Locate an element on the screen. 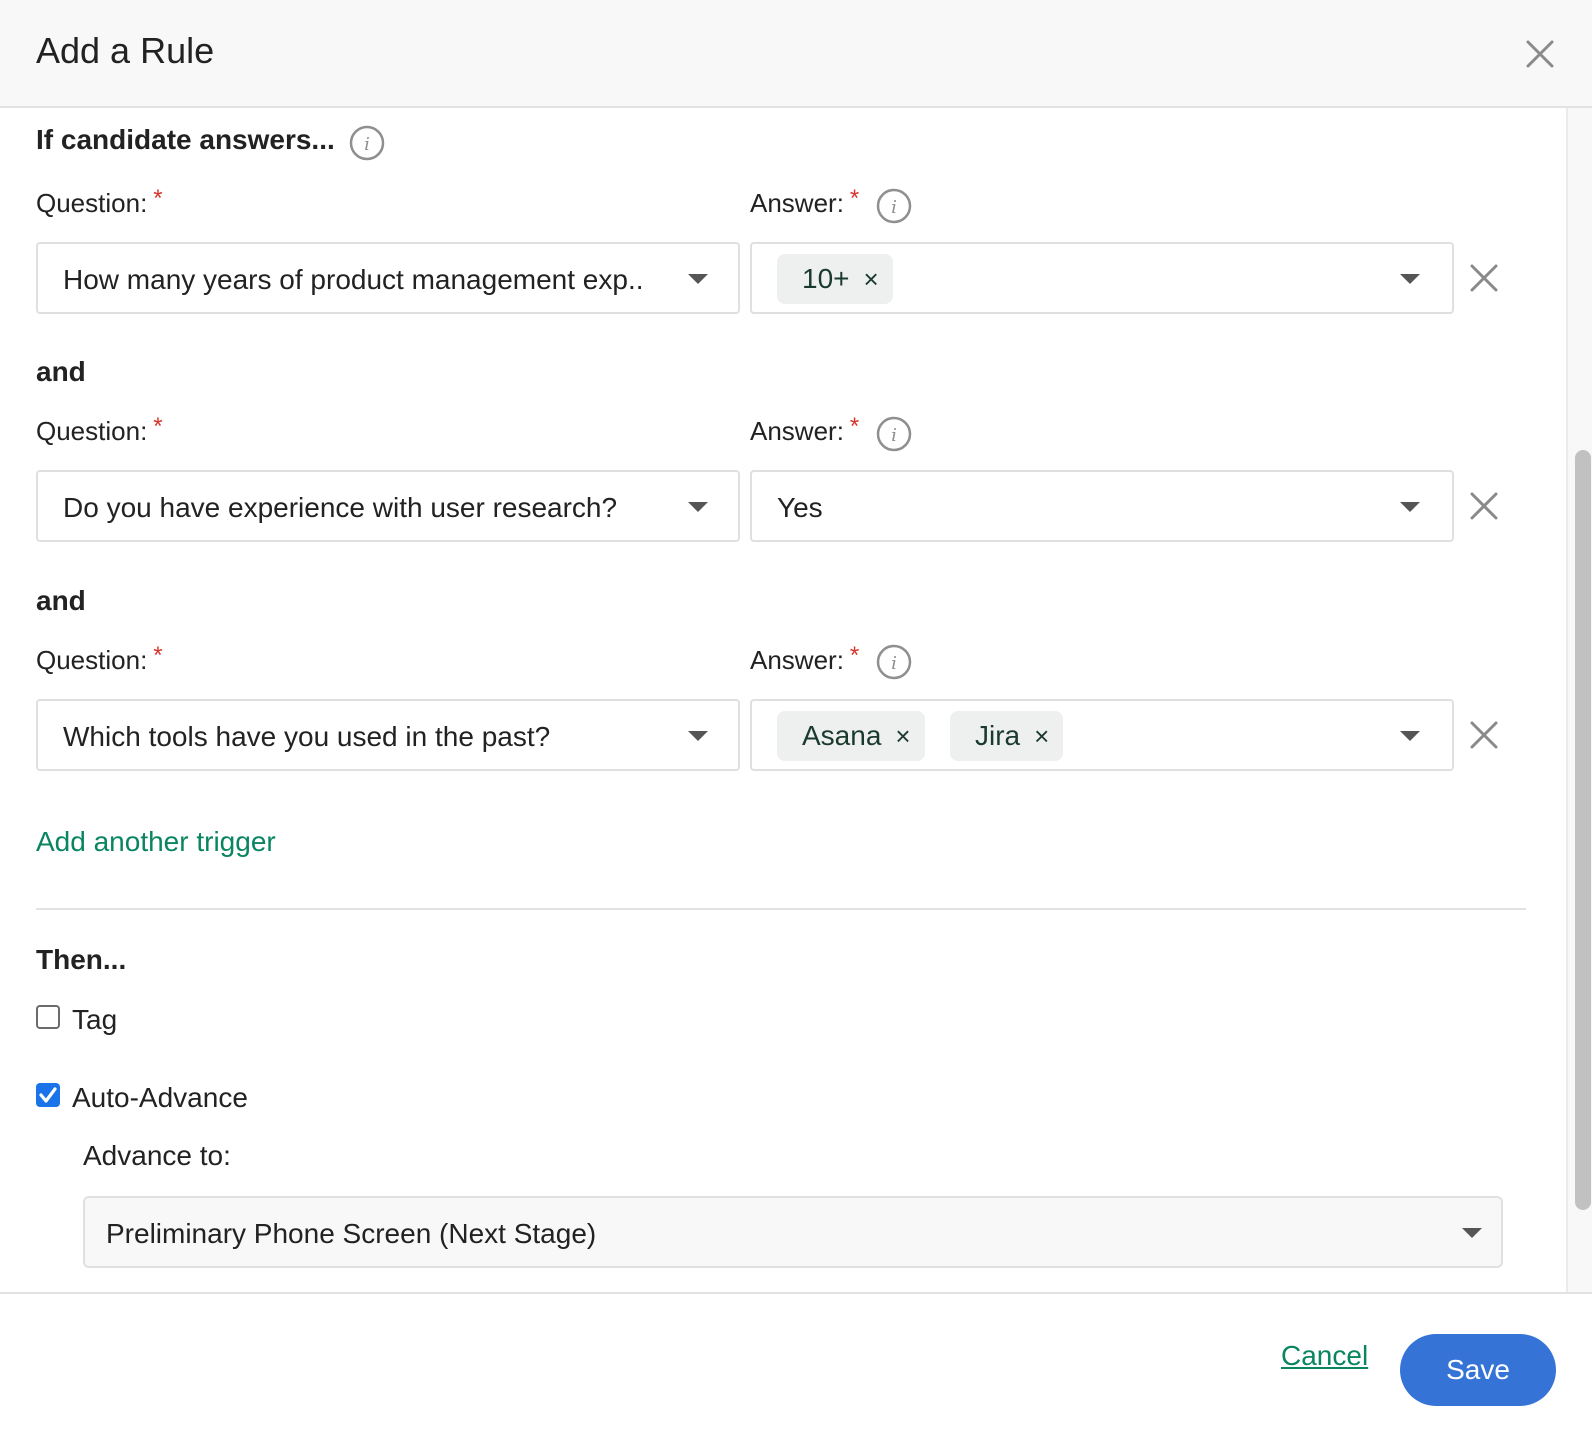  tag-checkbox is located at coordinates (48, 1017).